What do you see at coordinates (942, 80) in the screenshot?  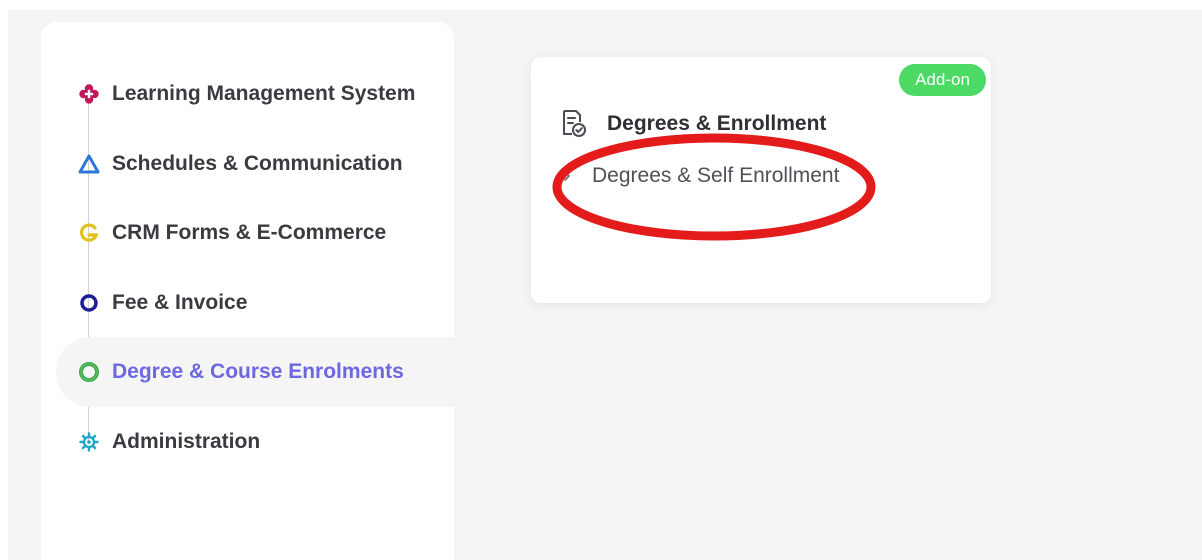 I see `add-on-badge: Add-on` at bounding box center [942, 80].